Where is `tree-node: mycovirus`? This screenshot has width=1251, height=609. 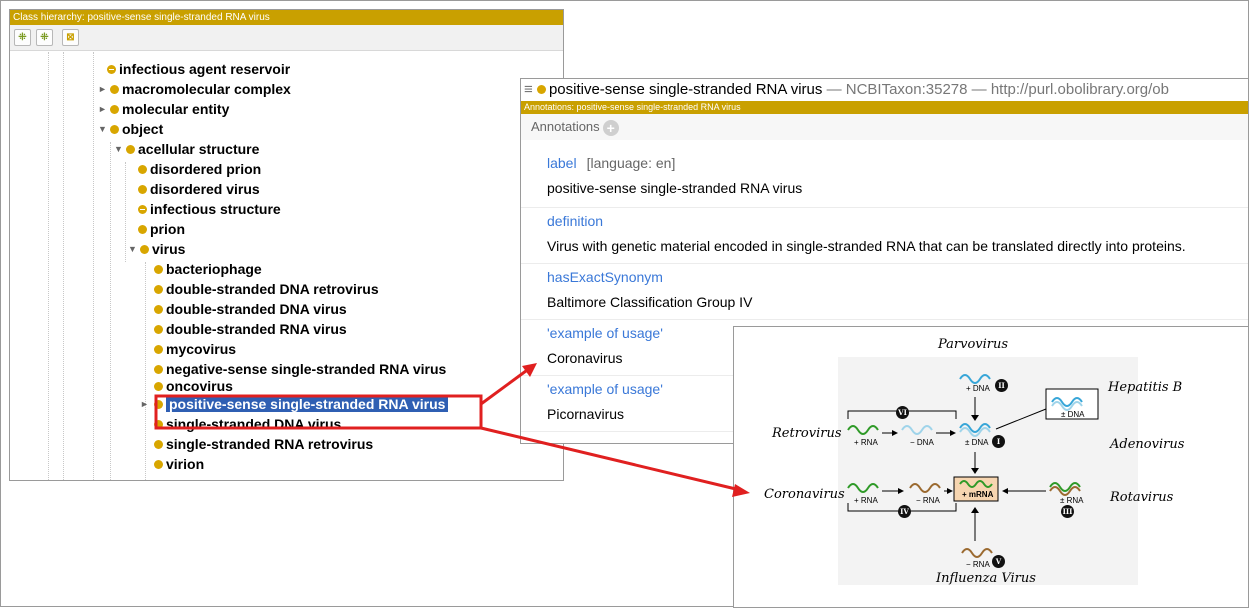 tree-node: mycovirus is located at coordinates (195, 349).